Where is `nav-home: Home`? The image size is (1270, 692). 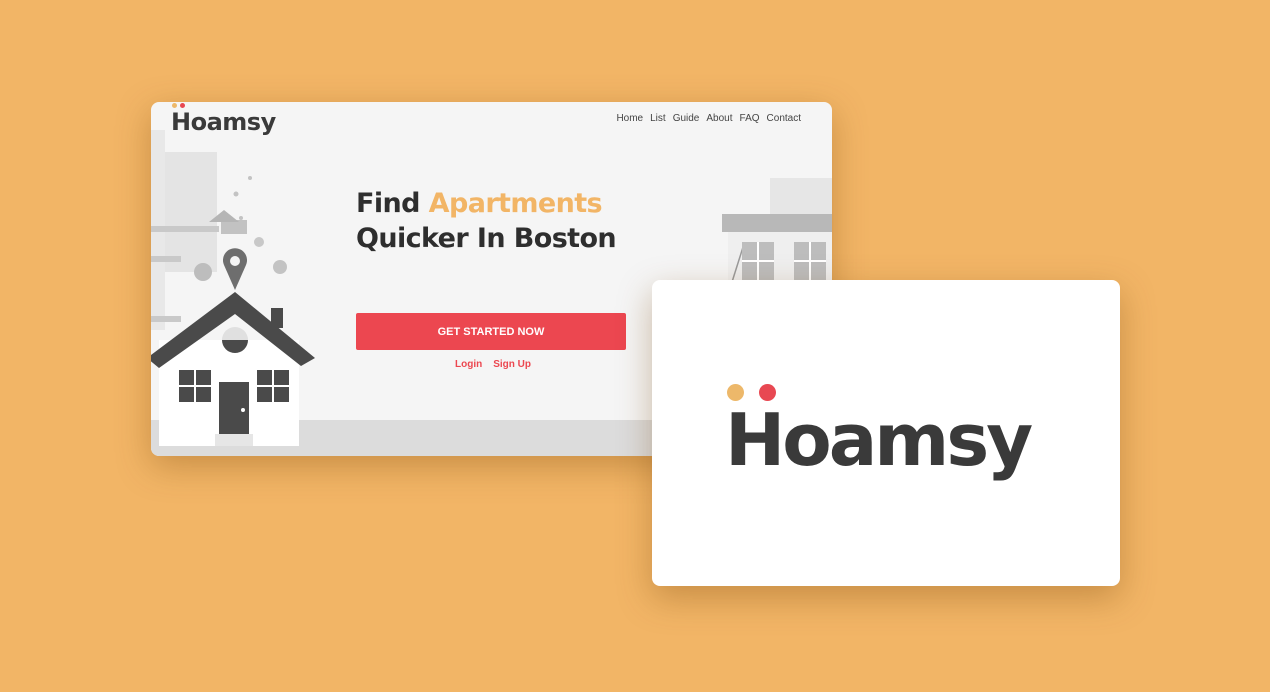 nav-home: Home is located at coordinates (629, 118).